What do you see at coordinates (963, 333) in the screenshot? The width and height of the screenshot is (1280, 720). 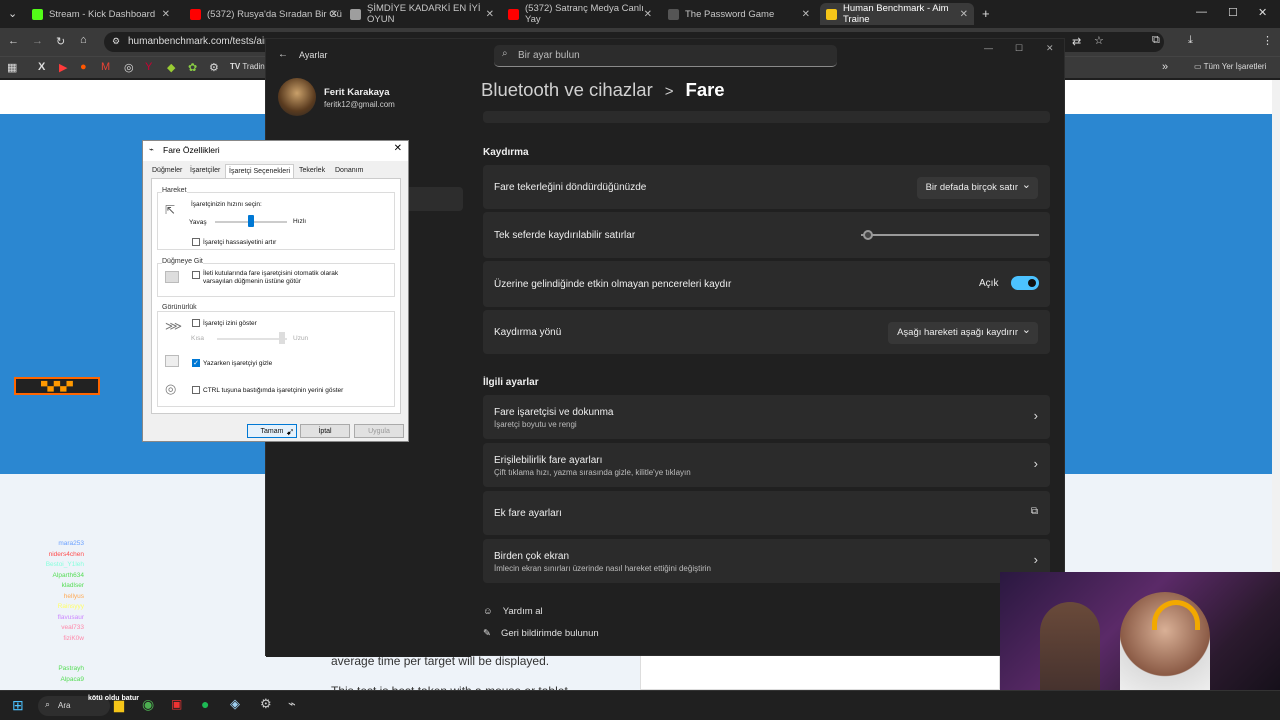 I see `direction-dropdown: Aşağı hareketi aşağı kaydırır` at bounding box center [963, 333].